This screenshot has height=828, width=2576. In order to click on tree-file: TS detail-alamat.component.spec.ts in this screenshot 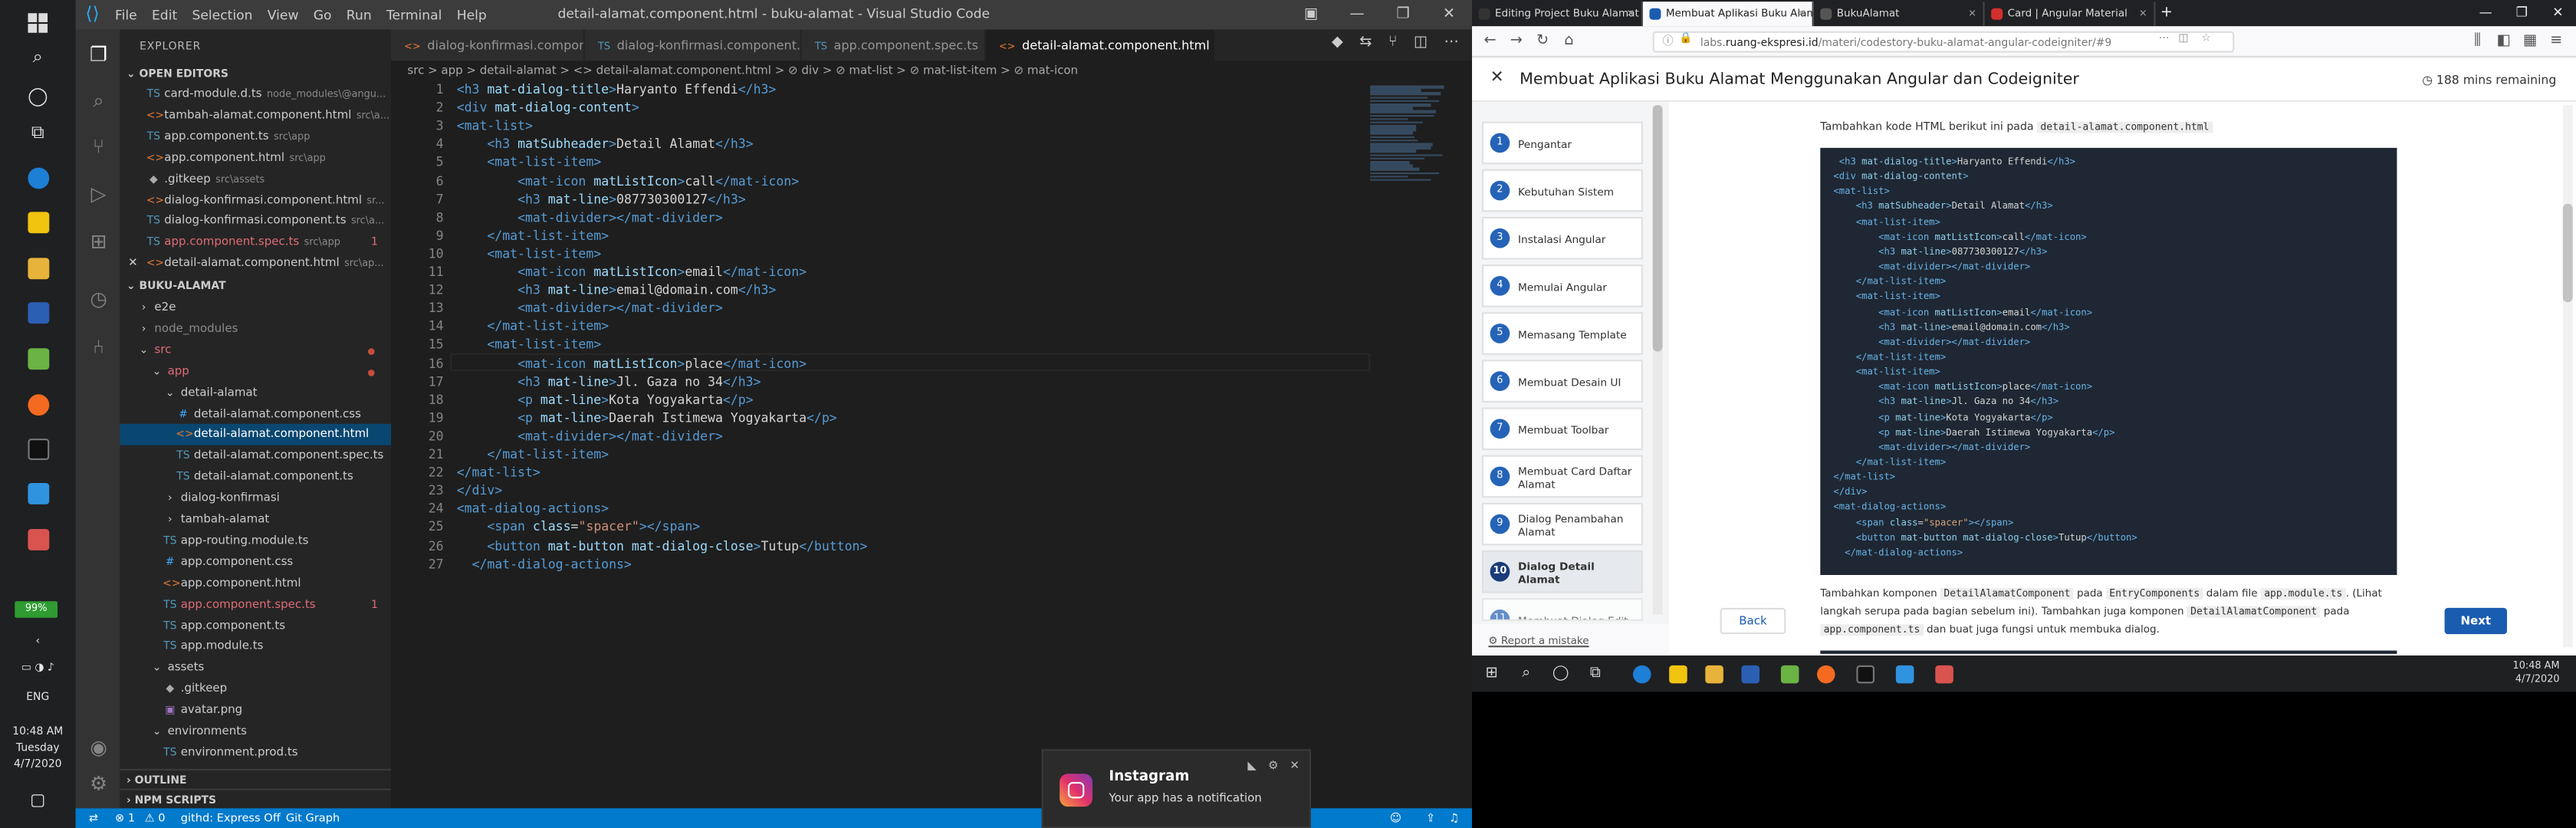, I will do `click(255, 456)`.